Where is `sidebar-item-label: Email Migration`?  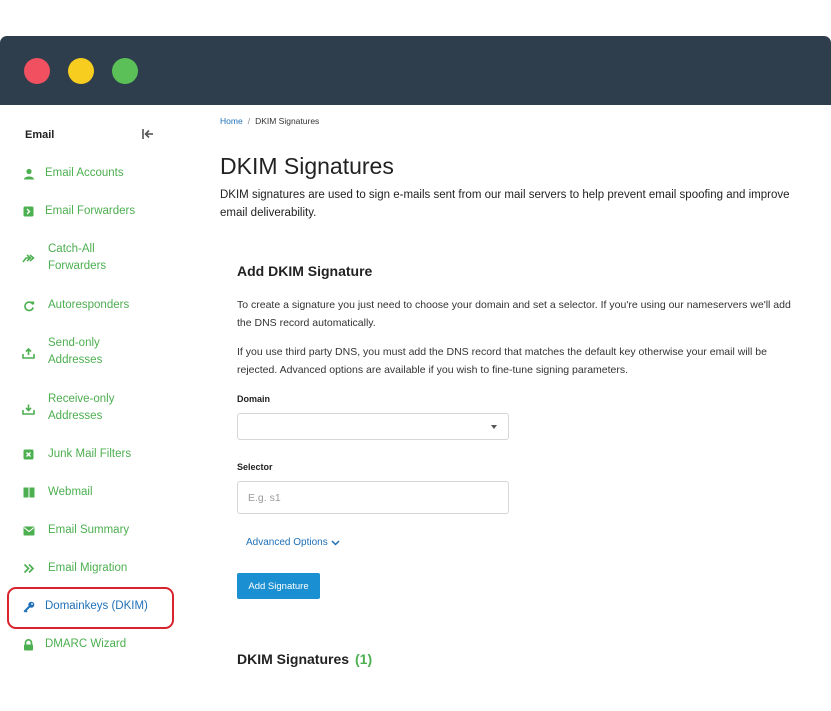 sidebar-item-label: Email Migration is located at coordinates (88, 568).